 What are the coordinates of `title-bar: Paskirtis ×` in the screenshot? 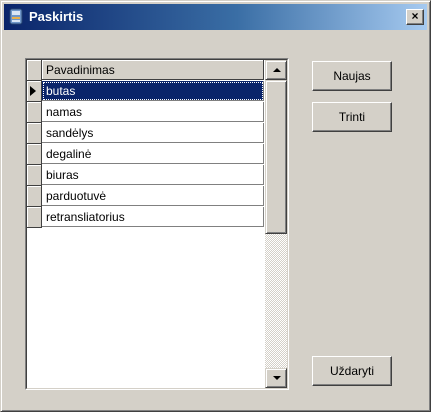 It's located at (215, 17).